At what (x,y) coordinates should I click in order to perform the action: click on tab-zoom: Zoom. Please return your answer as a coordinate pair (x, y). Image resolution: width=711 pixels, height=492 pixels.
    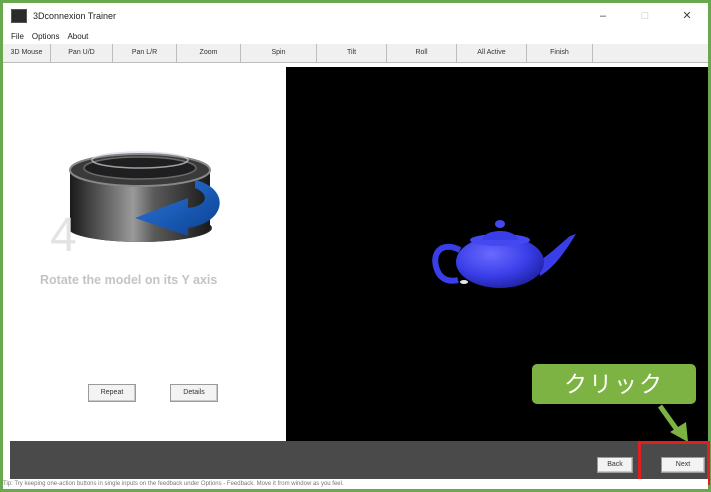
    Looking at the image, I should click on (209, 53).